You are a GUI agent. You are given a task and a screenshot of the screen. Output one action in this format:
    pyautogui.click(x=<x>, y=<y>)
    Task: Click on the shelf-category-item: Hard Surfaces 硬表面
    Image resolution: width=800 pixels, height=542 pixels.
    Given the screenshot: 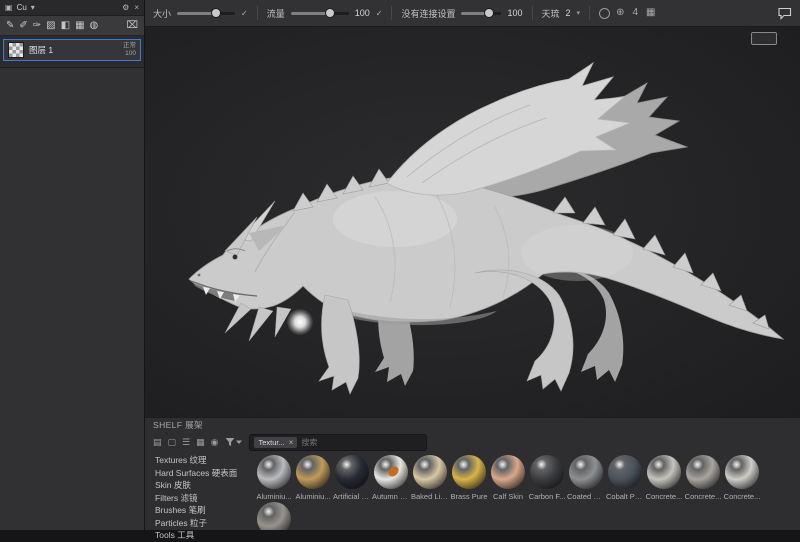 What is the action you would take?
    pyautogui.click(x=203, y=473)
    